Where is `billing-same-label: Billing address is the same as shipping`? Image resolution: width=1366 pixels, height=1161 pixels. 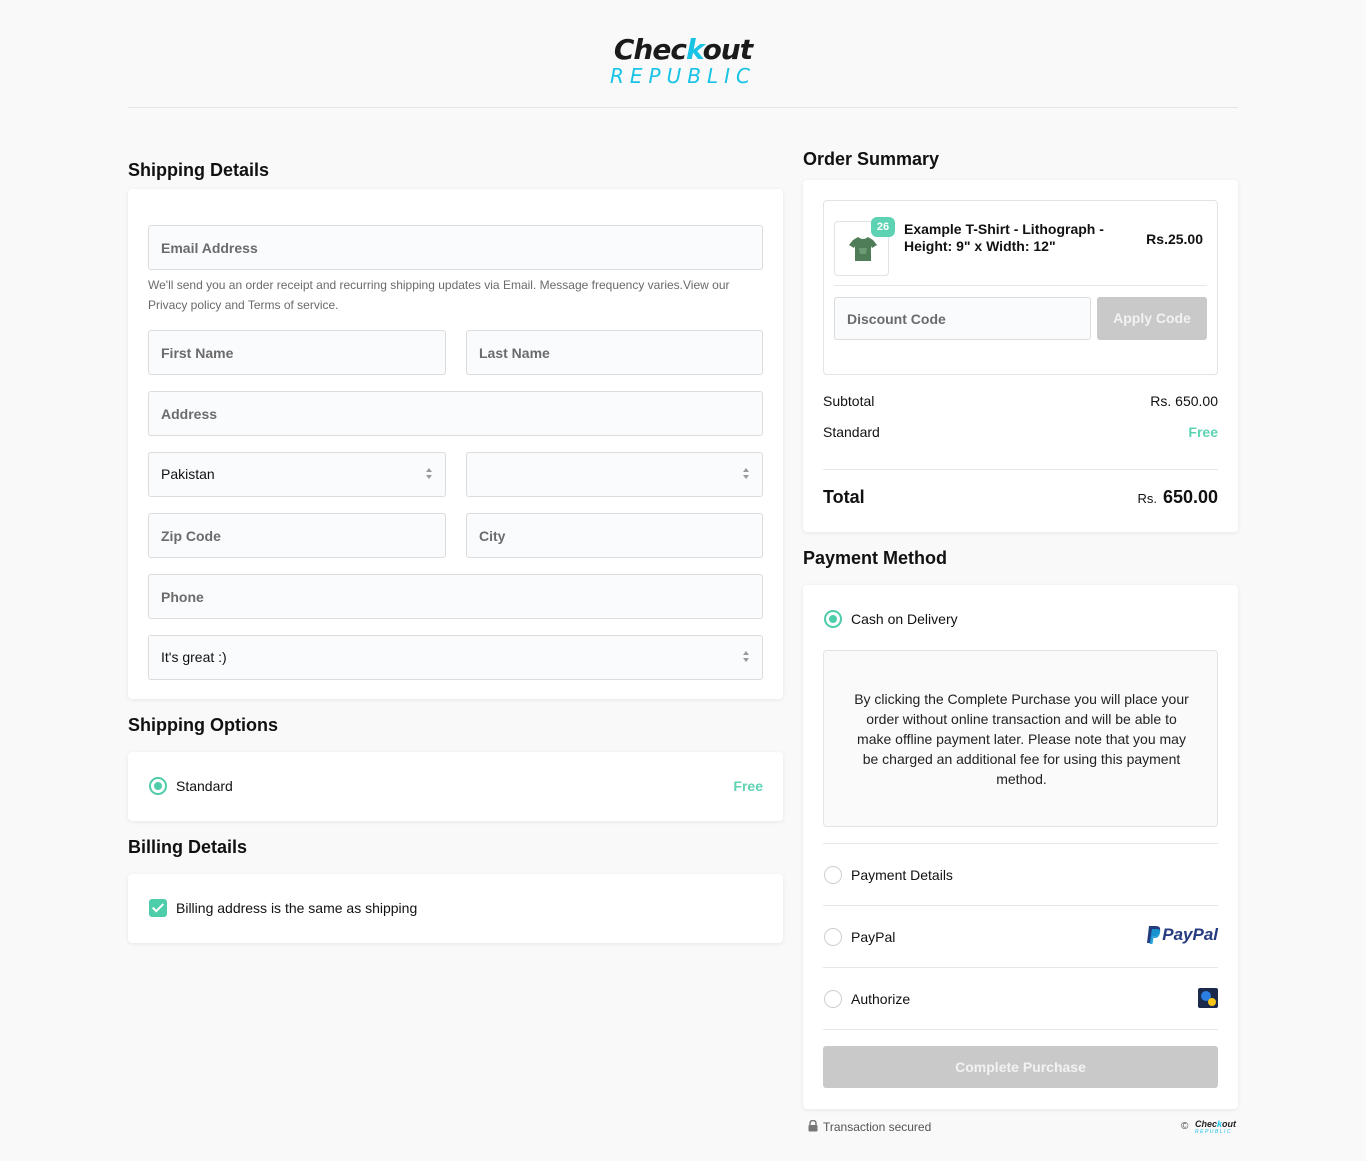 billing-same-label: Billing address is the same as shipping is located at coordinates (296, 908).